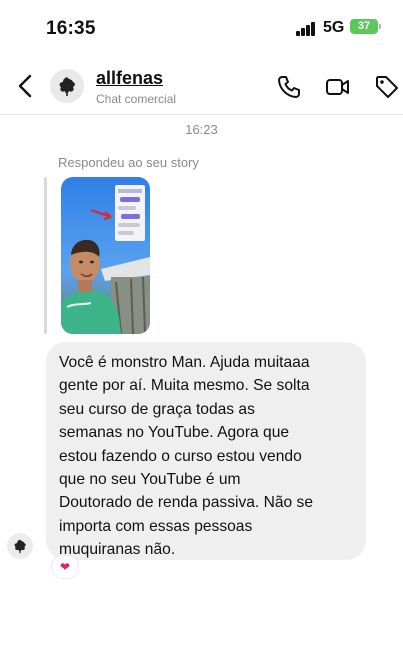 The image size is (403, 661). What do you see at coordinates (128, 162) in the screenshot?
I see `story-reply-label: Respondeu ao seu story` at bounding box center [128, 162].